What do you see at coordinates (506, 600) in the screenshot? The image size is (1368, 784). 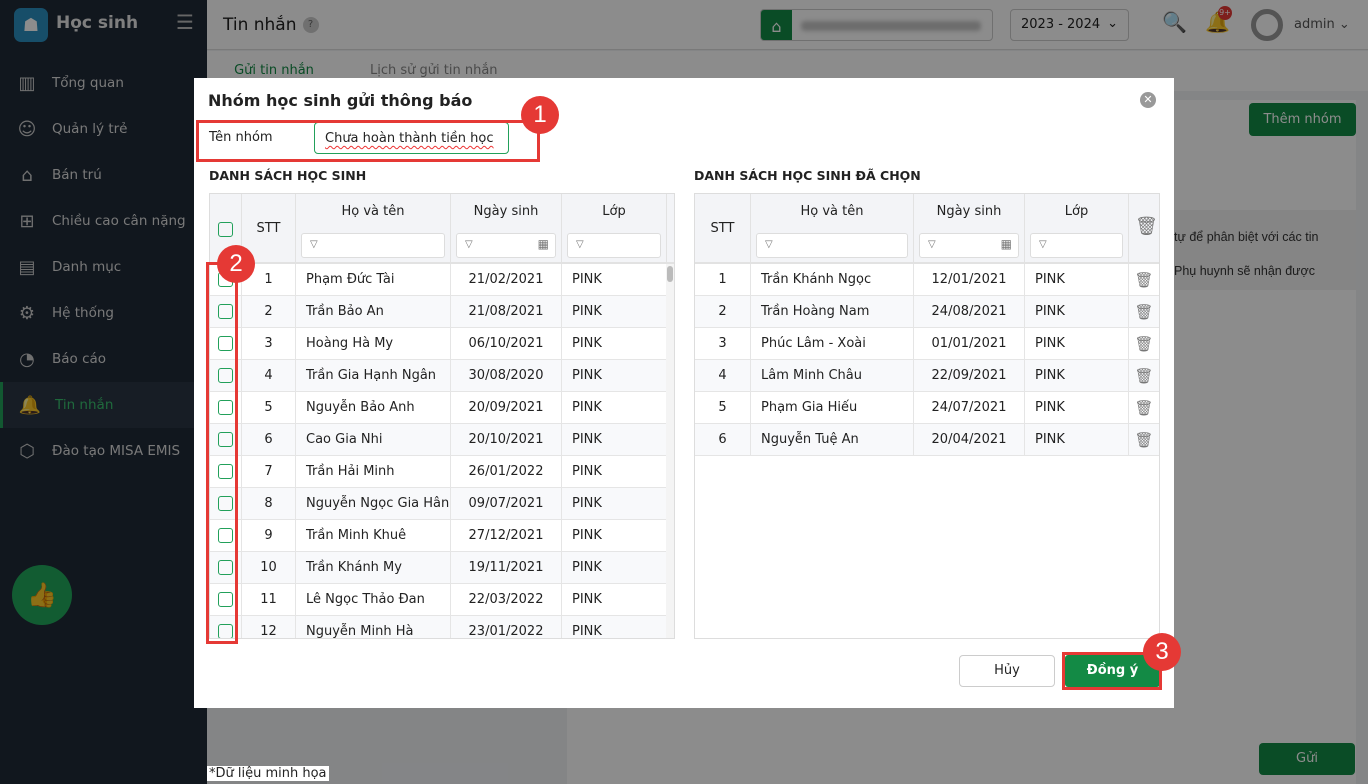 I see `cell-dob: 22/03/2022` at bounding box center [506, 600].